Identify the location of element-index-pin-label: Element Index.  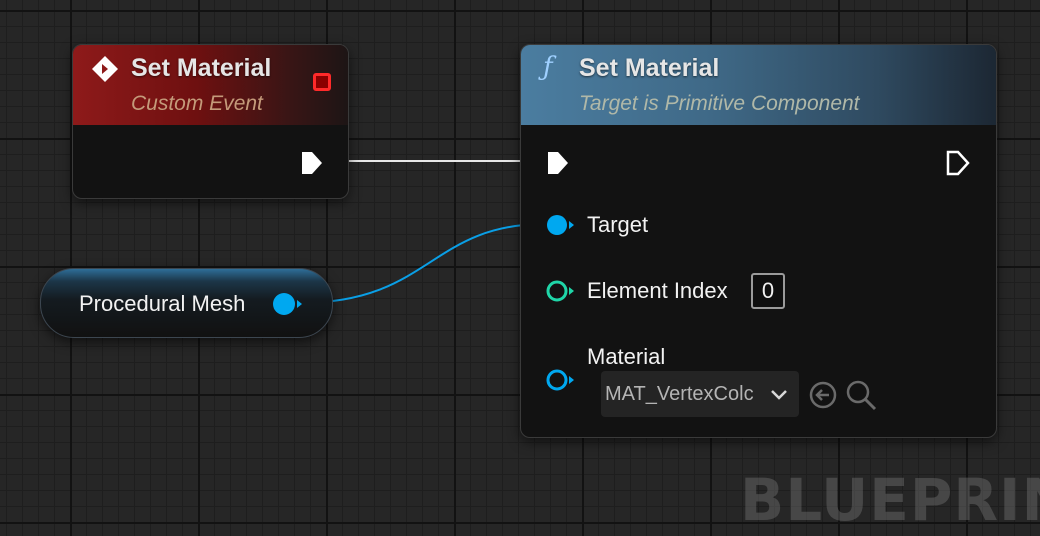
(657, 290).